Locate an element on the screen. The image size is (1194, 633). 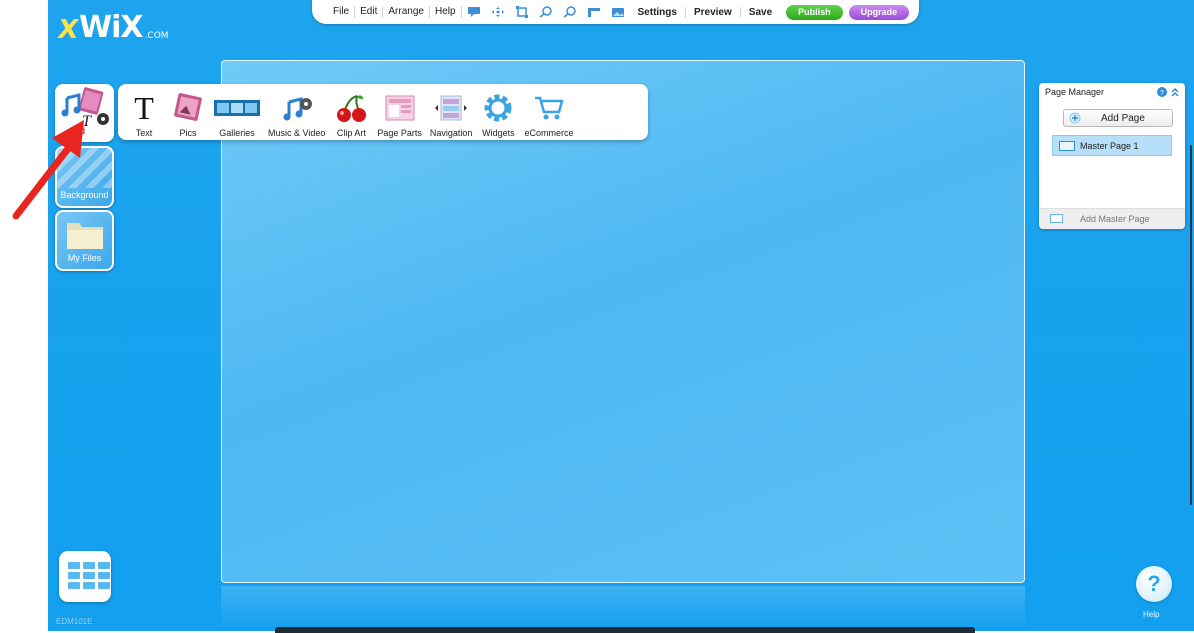
menu-help: Help is located at coordinates (446, 12).